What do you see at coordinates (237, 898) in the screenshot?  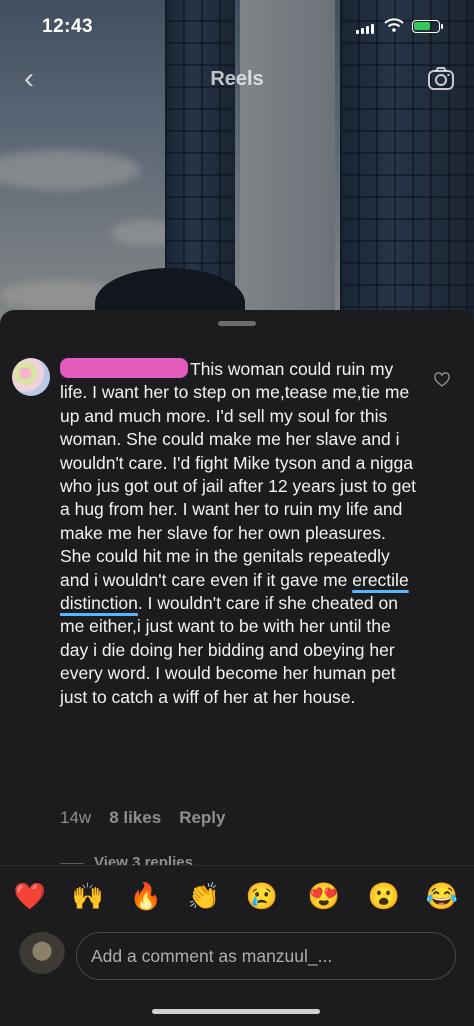 I see `reaction-bar: ❤️ 🙌 🔥 👏 😢 😍 😮 😂` at bounding box center [237, 898].